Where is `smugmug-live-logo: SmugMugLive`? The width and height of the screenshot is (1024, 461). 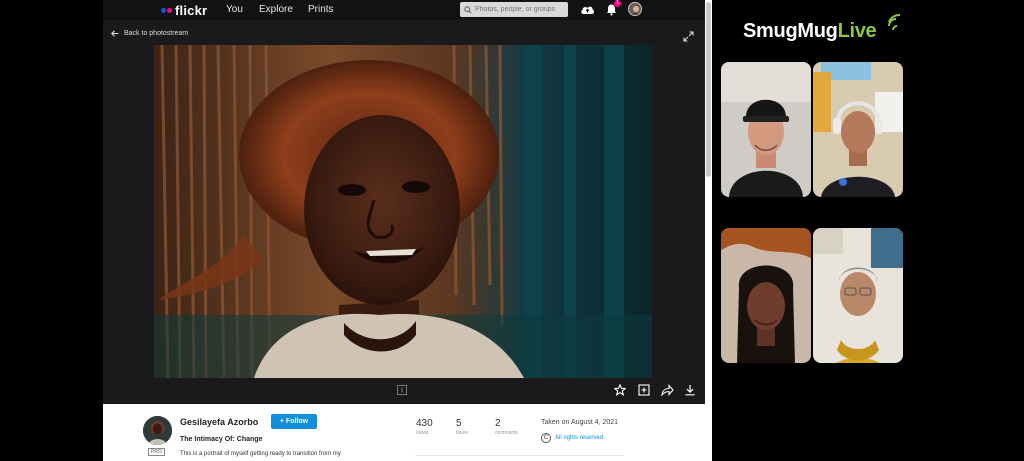 smugmug-live-logo: SmugMugLive is located at coordinates (810, 31).